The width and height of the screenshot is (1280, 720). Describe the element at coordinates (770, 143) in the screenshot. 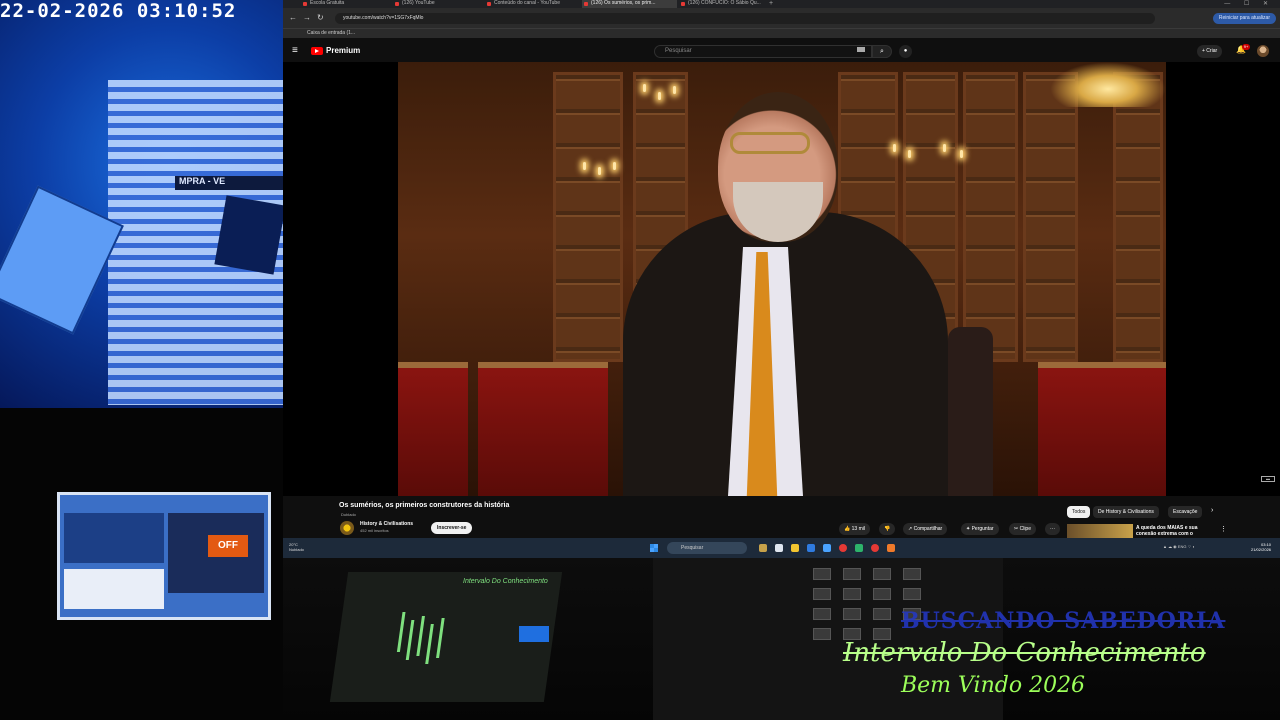

I see `speaker-glasses` at that location.